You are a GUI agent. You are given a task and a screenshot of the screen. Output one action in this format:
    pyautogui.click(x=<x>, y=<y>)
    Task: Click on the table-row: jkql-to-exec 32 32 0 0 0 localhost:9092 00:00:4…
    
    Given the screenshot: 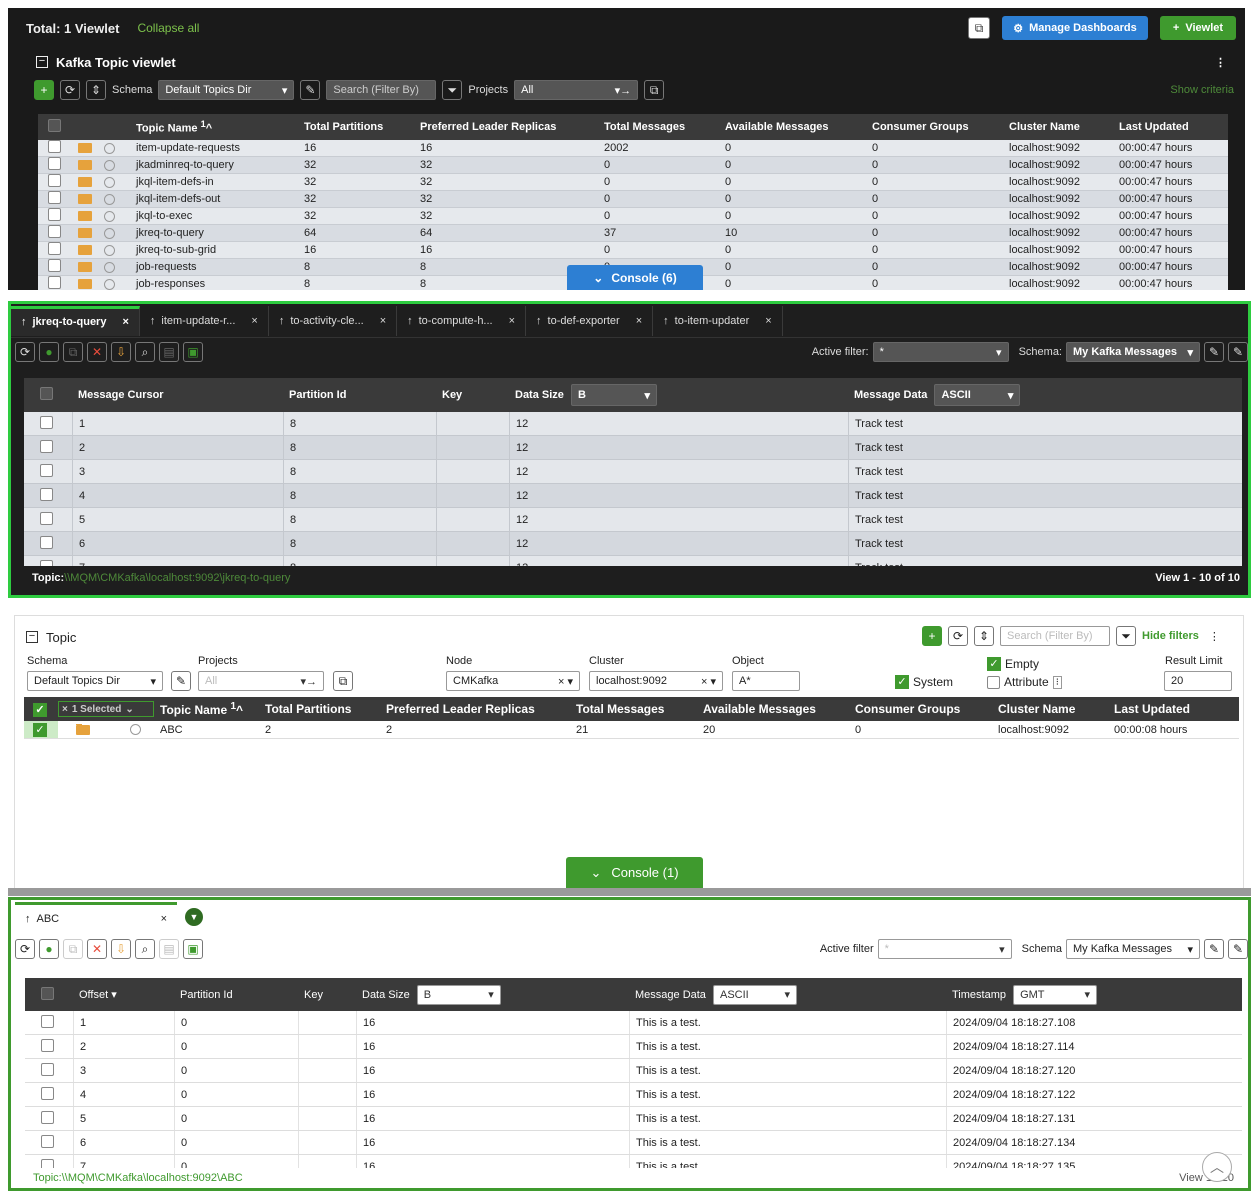 What is the action you would take?
    pyautogui.click(x=633, y=216)
    